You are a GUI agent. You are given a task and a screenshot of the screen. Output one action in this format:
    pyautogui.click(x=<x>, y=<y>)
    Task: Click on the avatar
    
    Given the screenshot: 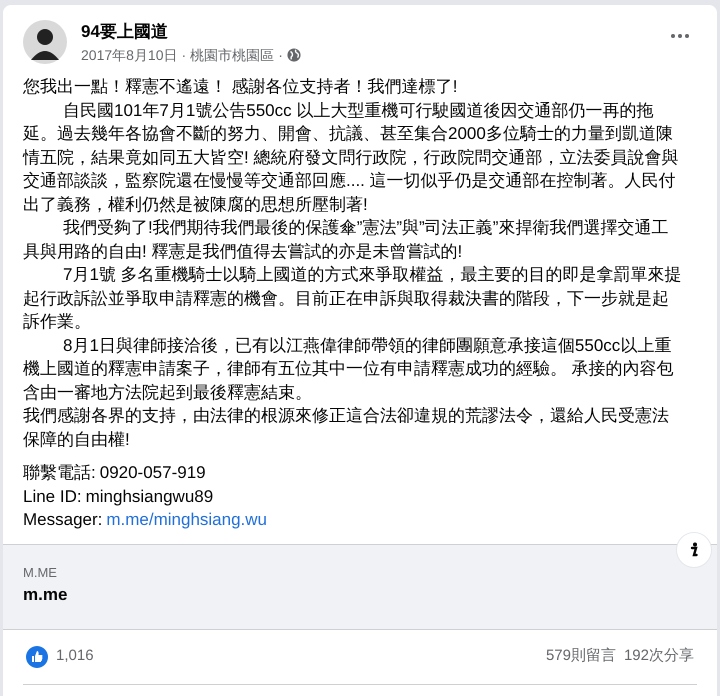 What is the action you would take?
    pyautogui.click(x=45, y=42)
    